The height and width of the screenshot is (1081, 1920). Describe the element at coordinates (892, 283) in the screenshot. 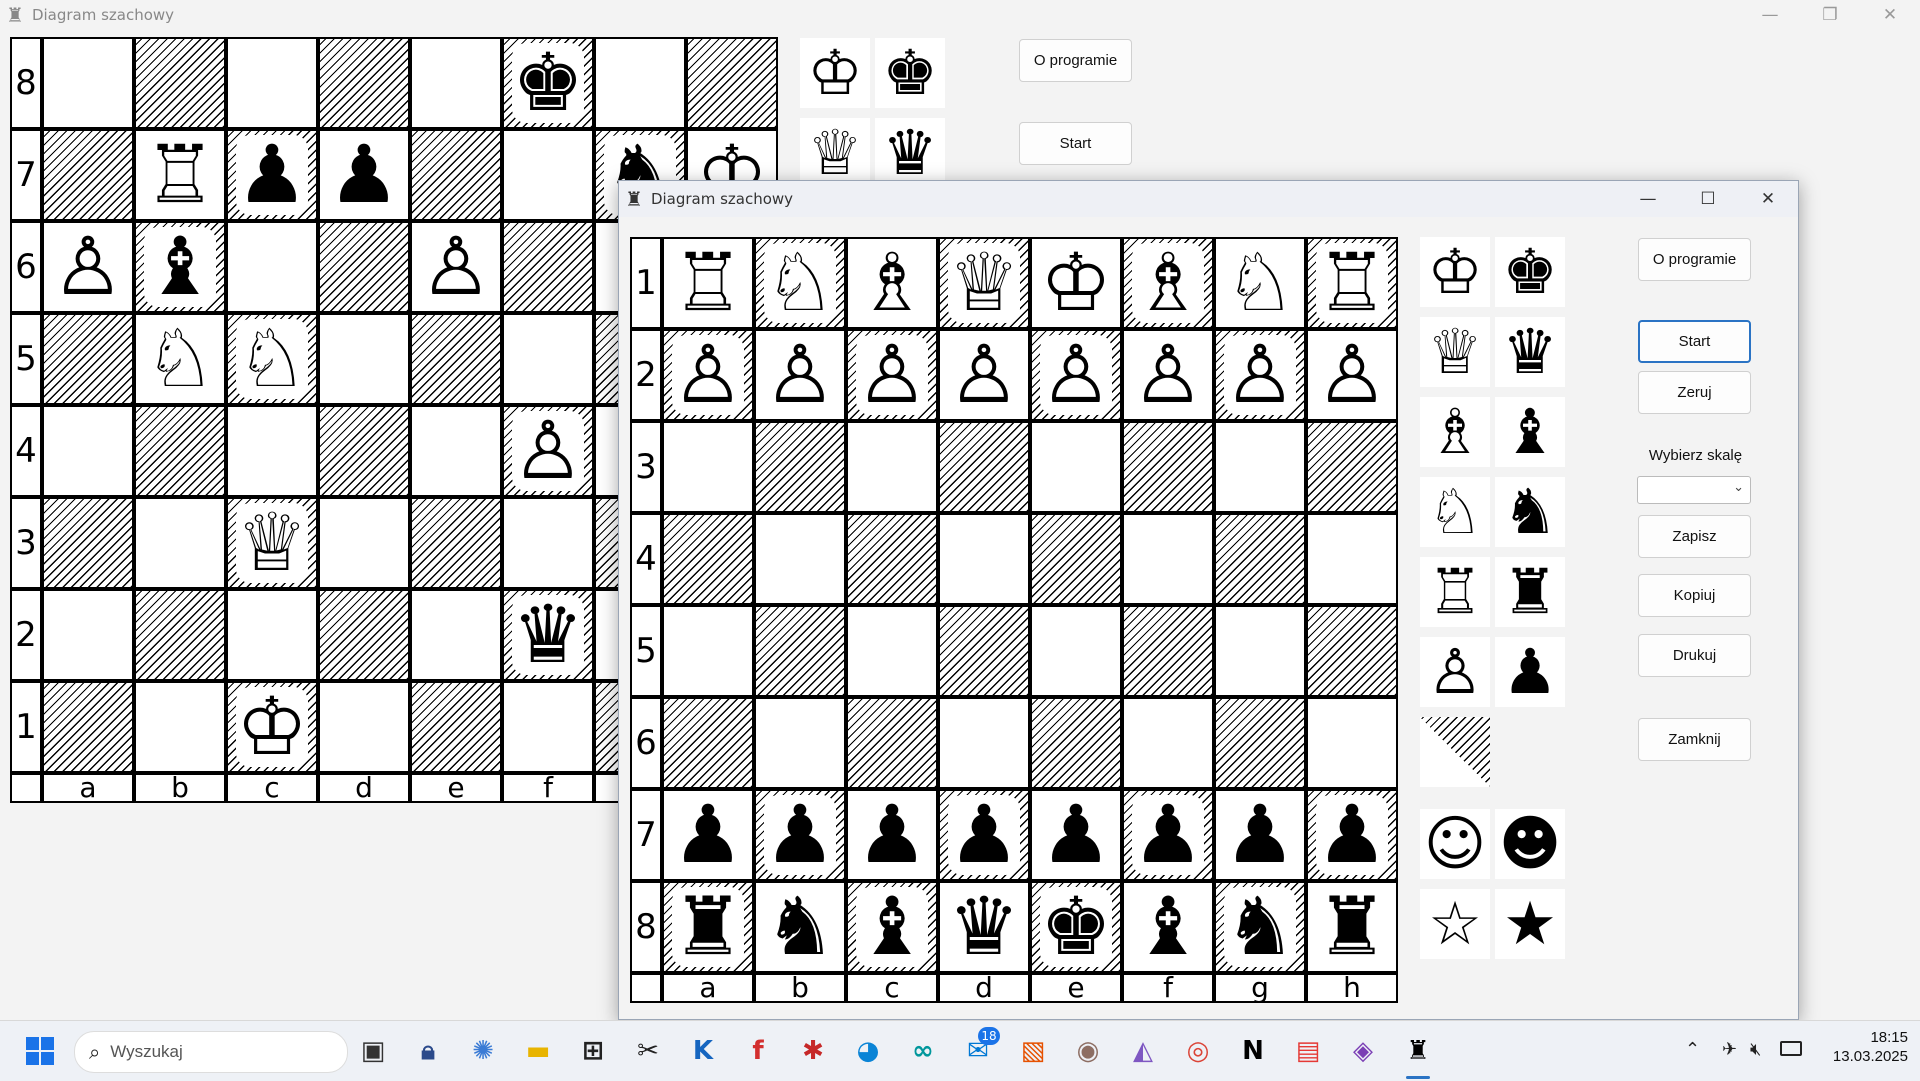

I see `chess-piece: ♗` at that location.